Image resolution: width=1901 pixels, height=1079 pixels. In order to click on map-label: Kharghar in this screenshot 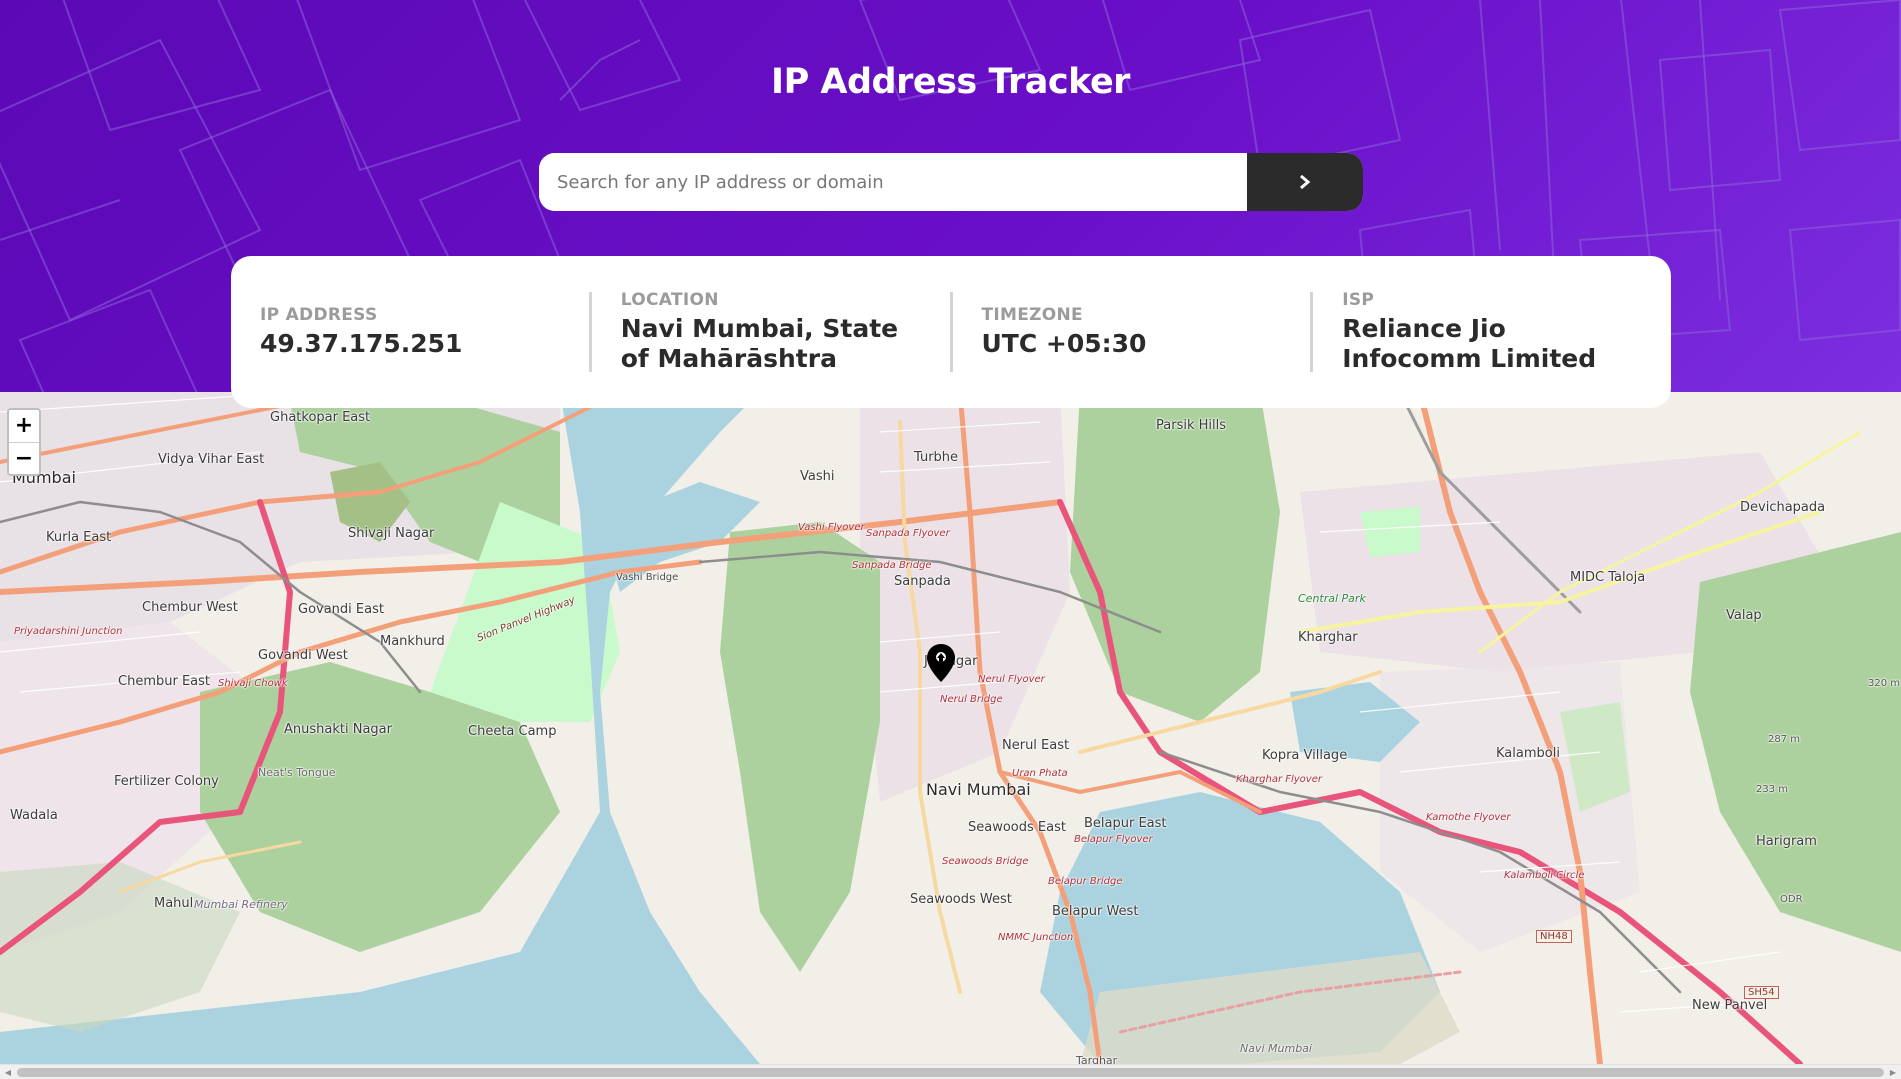, I will do `click(1328, 637)`.